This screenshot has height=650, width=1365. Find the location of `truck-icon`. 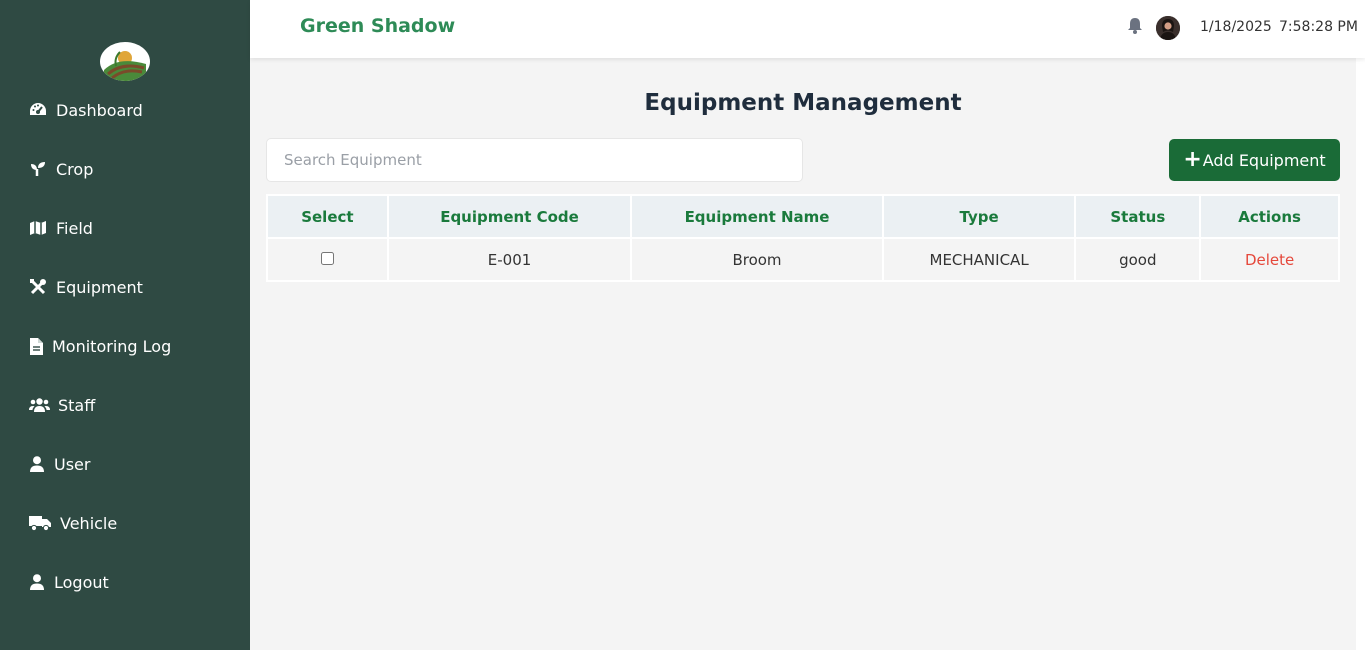

truck-icon is located at coordinates (40, 523).